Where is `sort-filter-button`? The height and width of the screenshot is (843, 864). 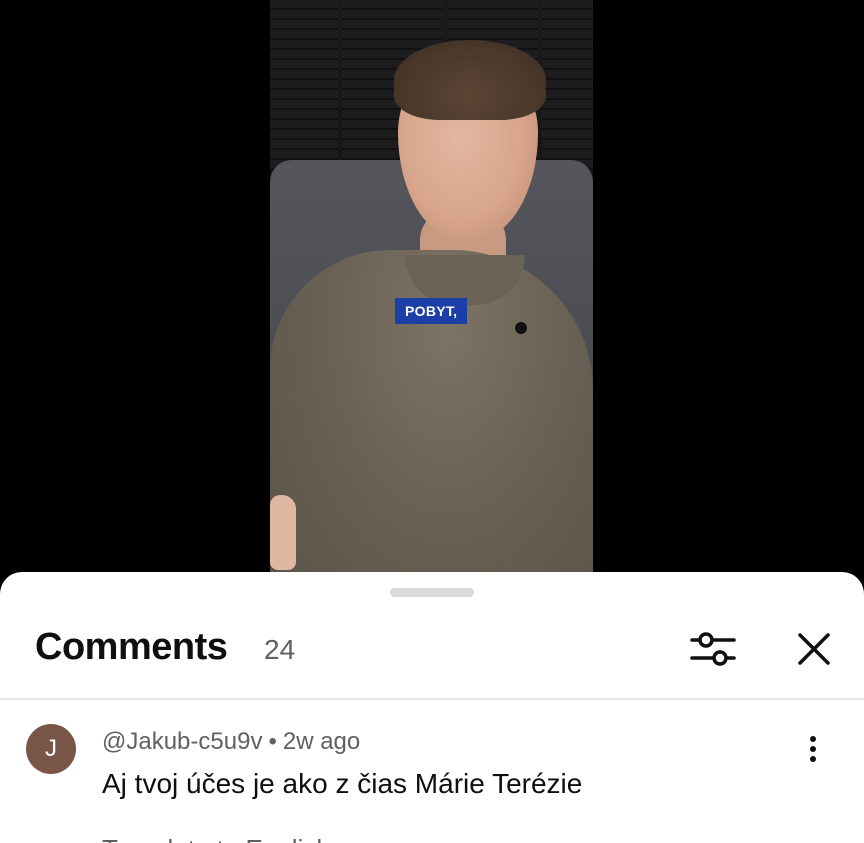
sort-filter-button is located at coordinates (713, 649).